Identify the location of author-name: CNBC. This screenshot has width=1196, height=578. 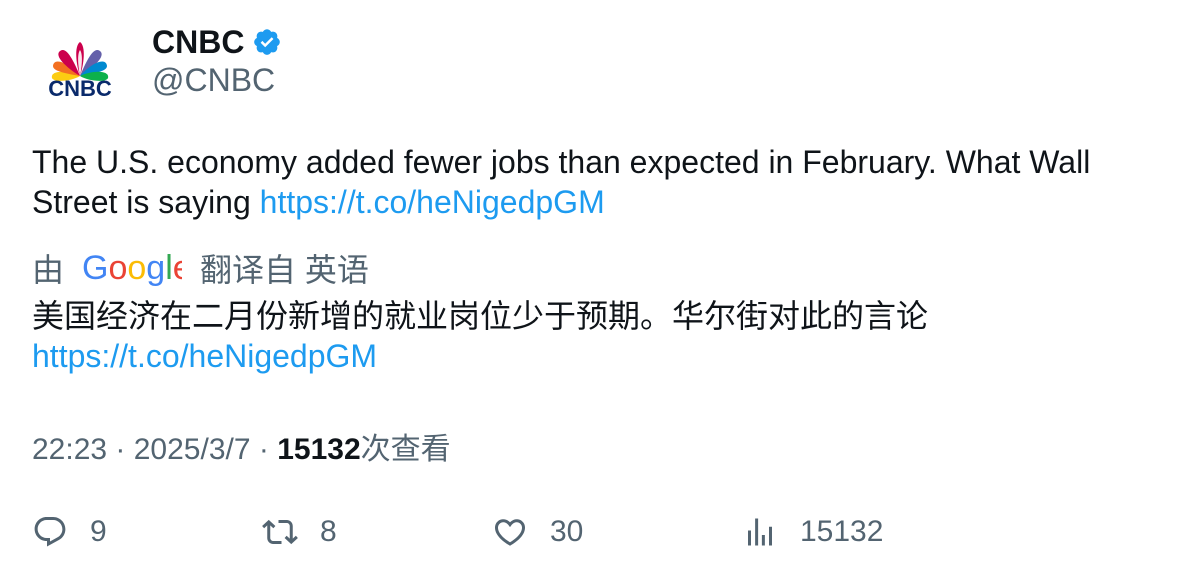
(198, 42).